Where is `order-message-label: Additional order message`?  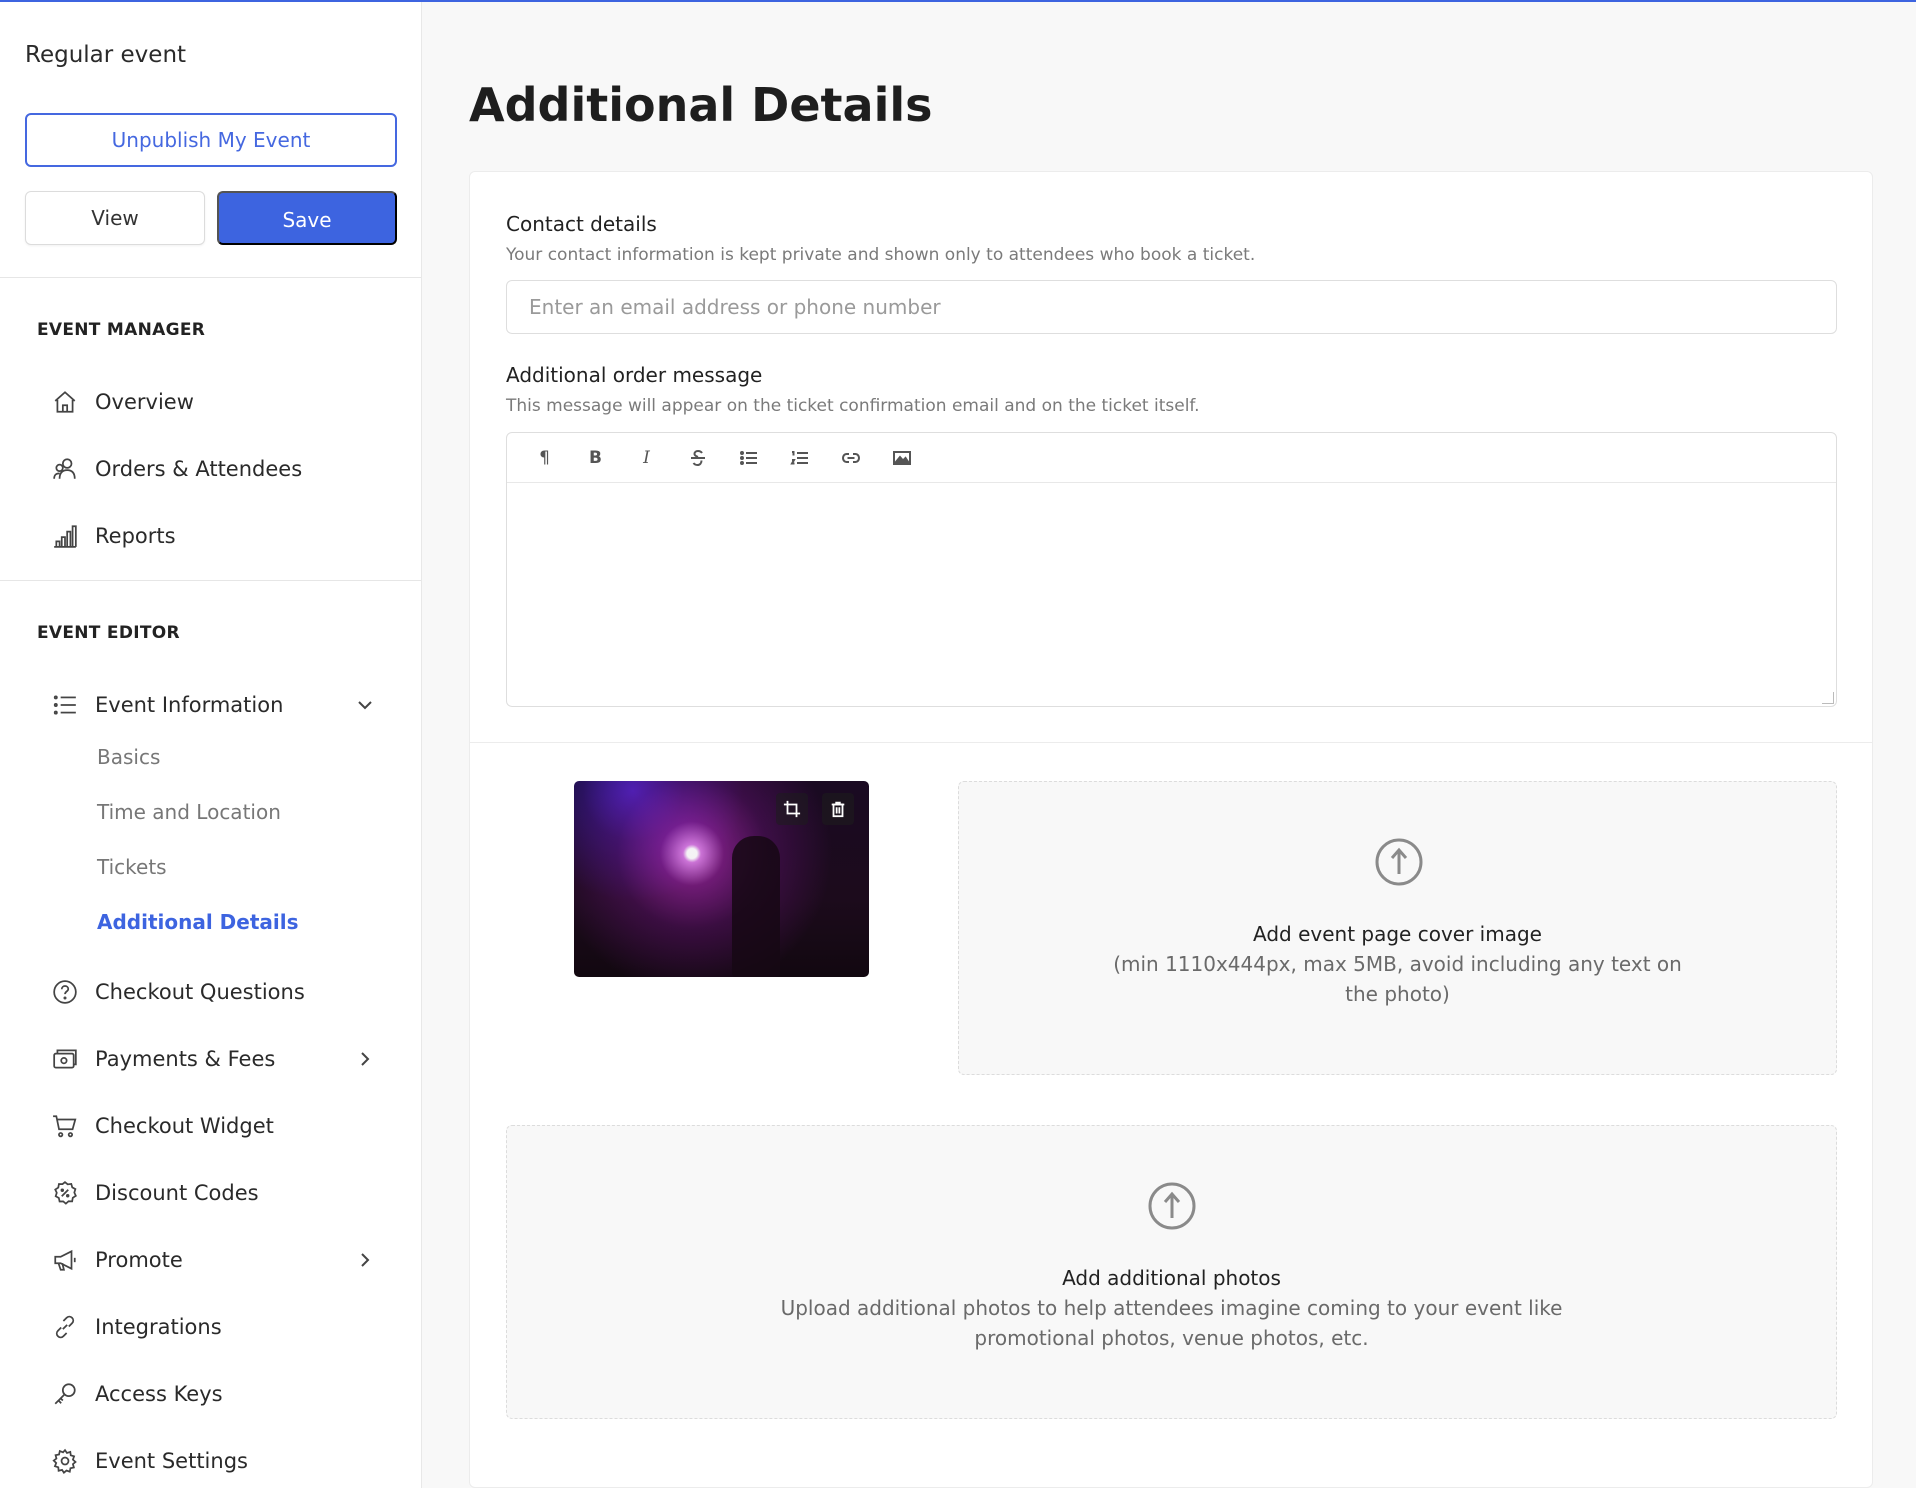 order-message-label: Additional order message is located at coordinates (634, 375).